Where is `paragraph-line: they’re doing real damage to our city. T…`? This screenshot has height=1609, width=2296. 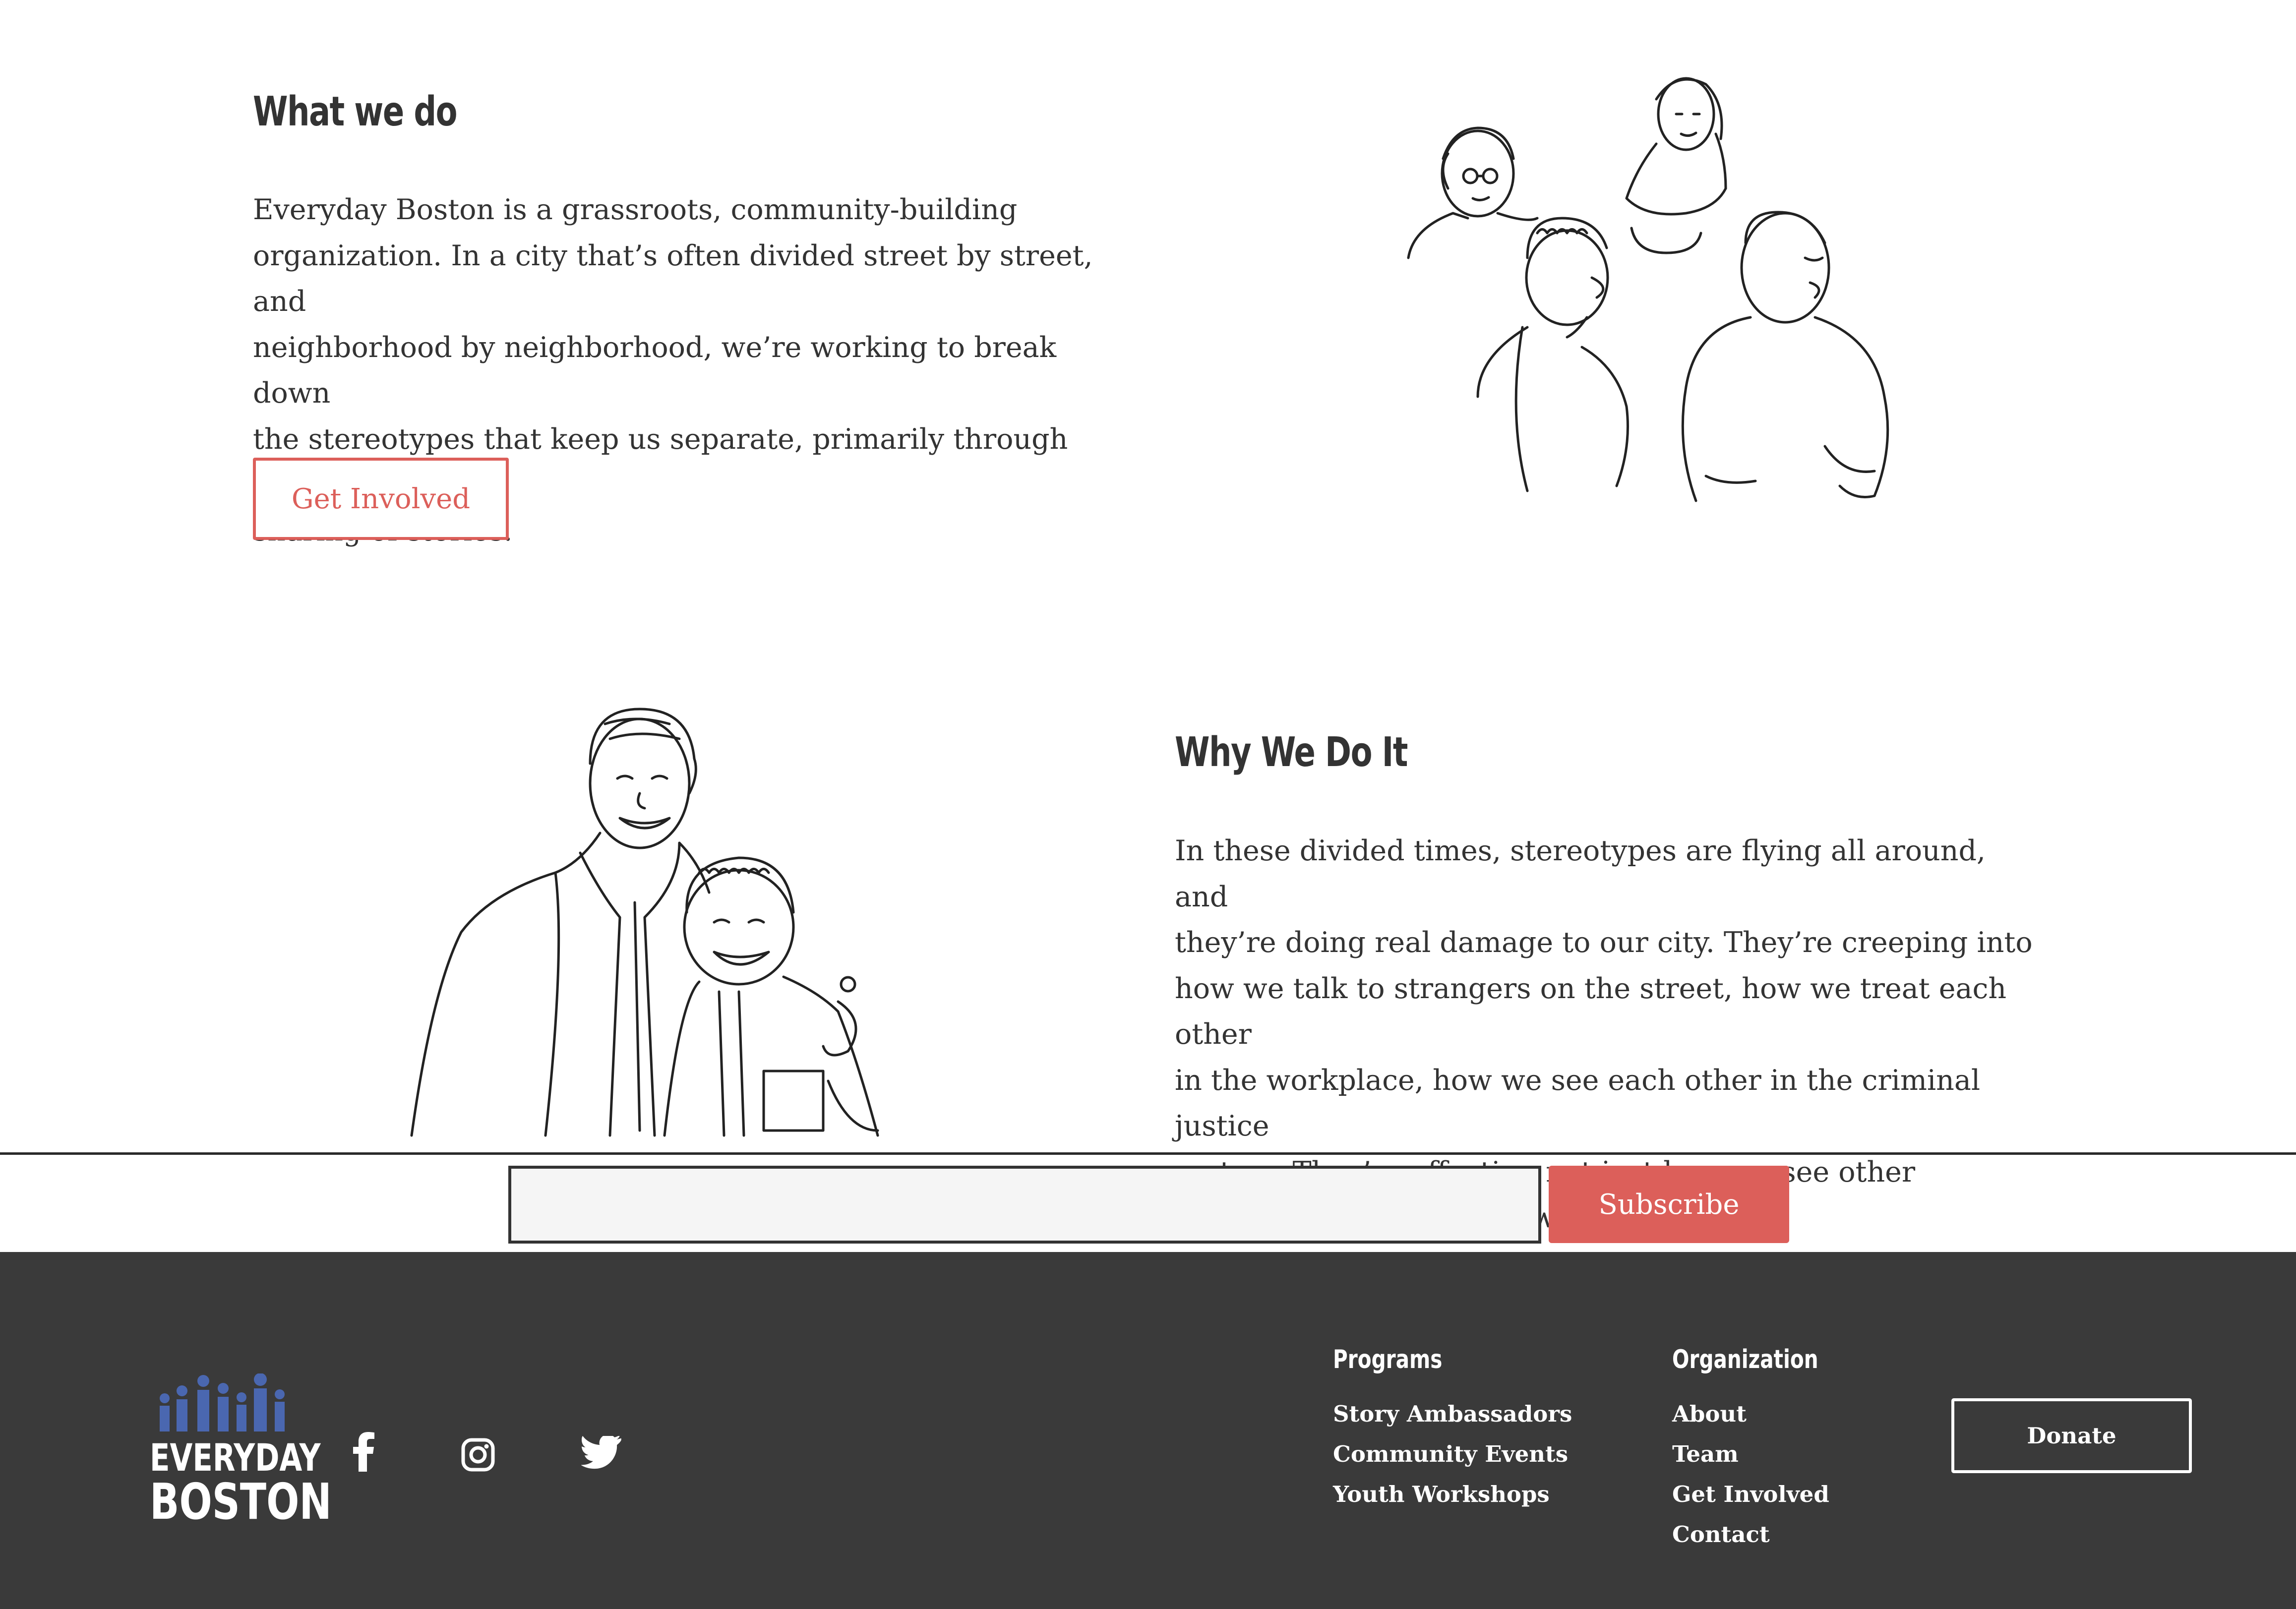 paragraph-line: they’re doing real damage to our city. T… is located at coordinates (1604, 942).